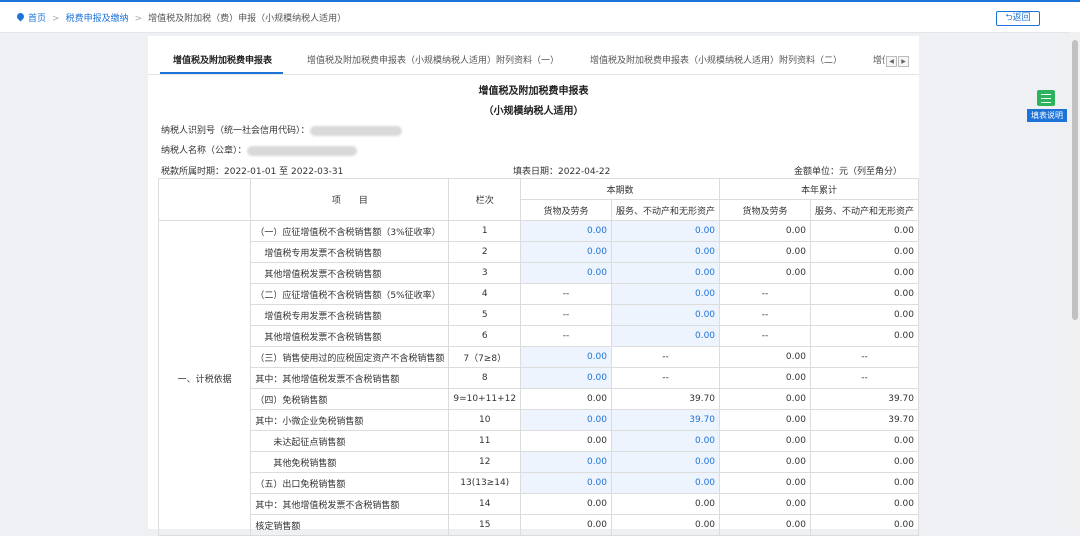 This screenshot has height=536, width=1080. Describe the element at coordinates (485, 441) in the screenshot. I see `row-line: 11` at that location.